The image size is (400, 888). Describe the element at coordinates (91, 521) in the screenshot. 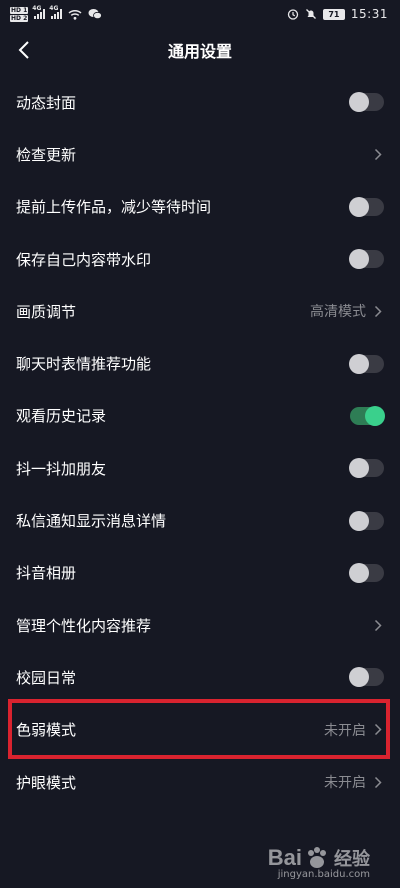

I see `setting-label: 私信通知显示消息详情` at that location.